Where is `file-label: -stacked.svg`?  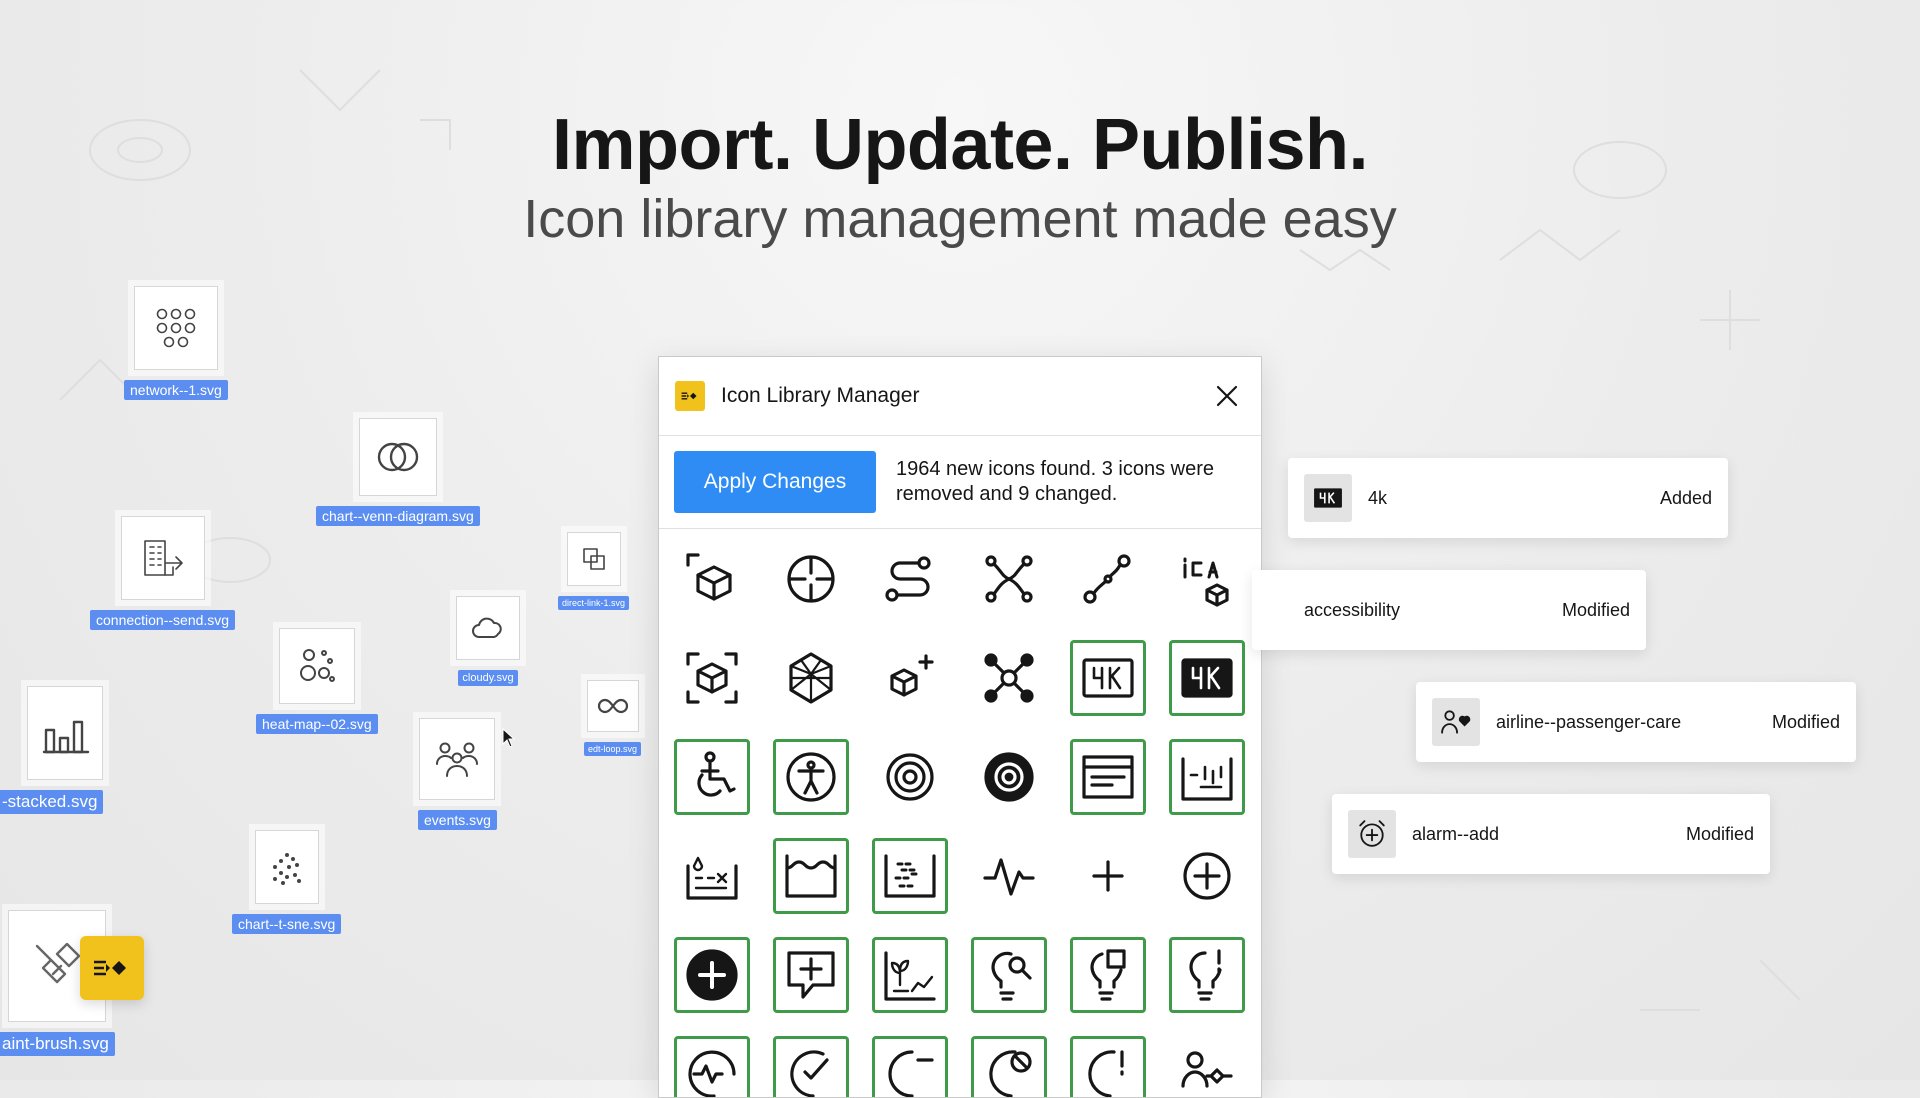
file-label: -stacked.svg is located at coordinates (52, 802).